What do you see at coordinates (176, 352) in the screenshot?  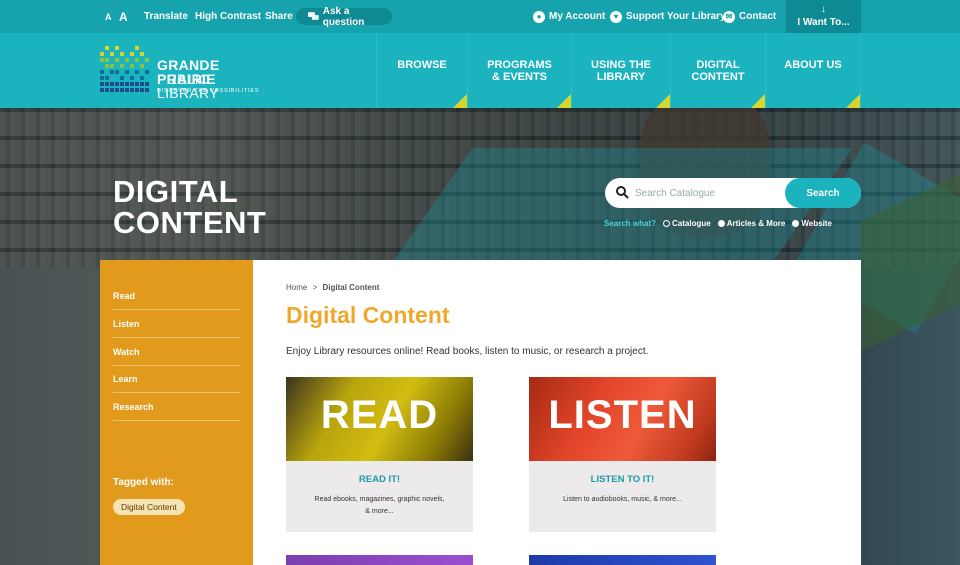 I see `sidebar-item-watch: Watch` at bounding box center [176, 352].